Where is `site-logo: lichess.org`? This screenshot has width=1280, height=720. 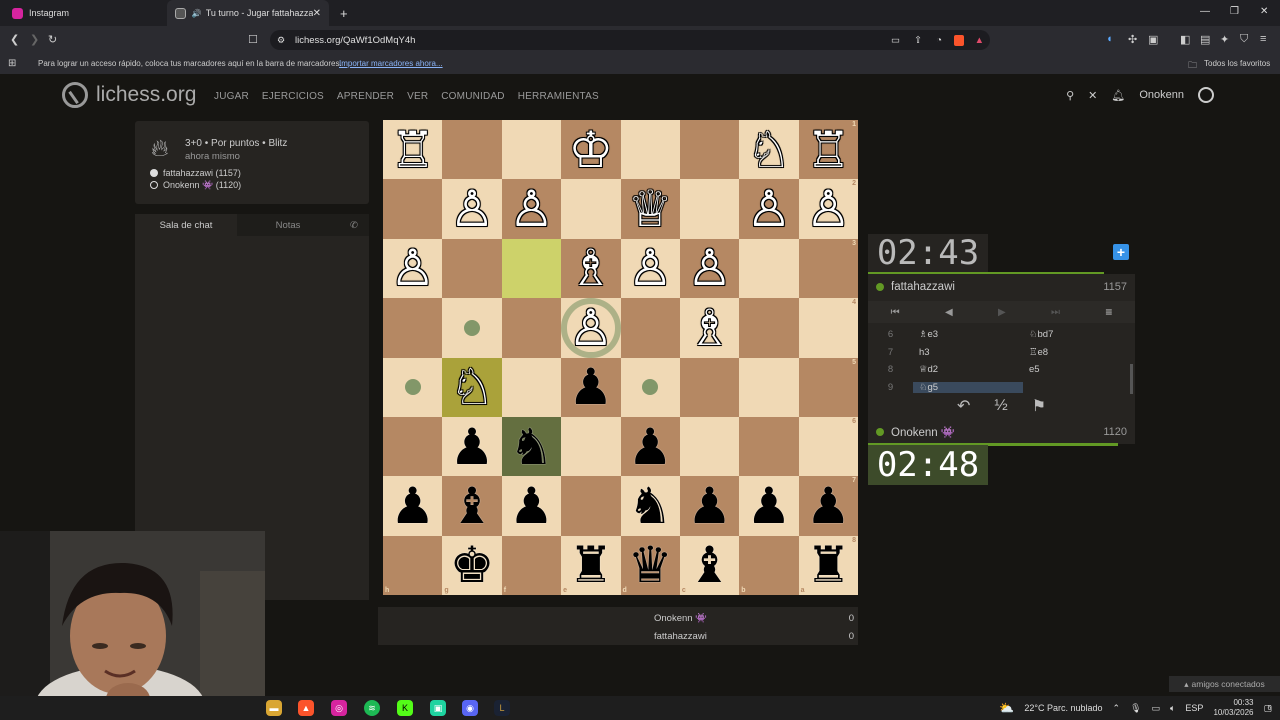
site-logo: lichess.org is located at coordinates (129, 95).